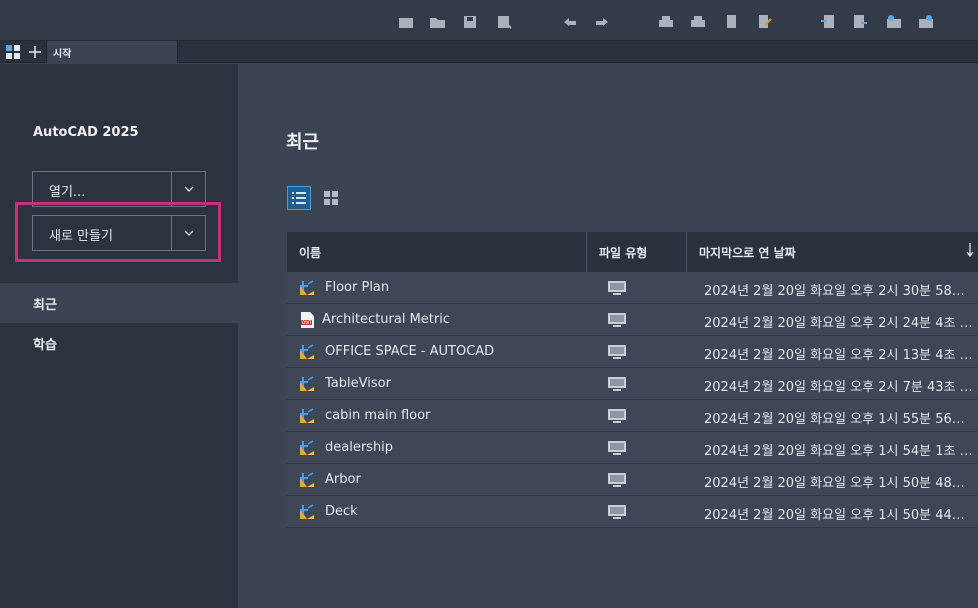 Image resolution: width=978 pixels, height=608 pixels. I want to click on undo-icon, so click(570, 22).